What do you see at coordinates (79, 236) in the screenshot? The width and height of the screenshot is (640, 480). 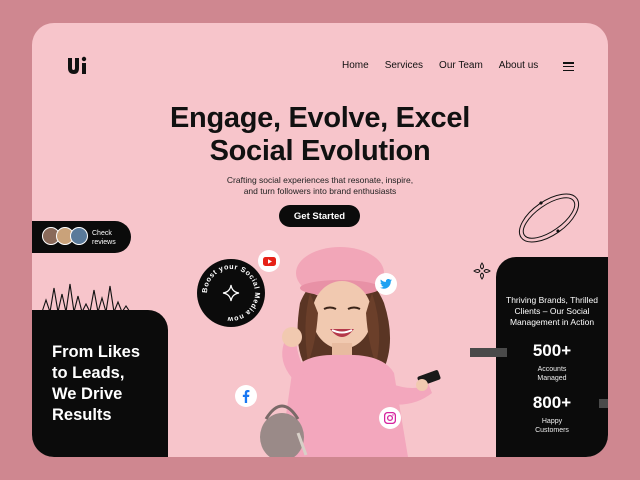 I see `reviewer-avatar` at bounding box center [79, 236].